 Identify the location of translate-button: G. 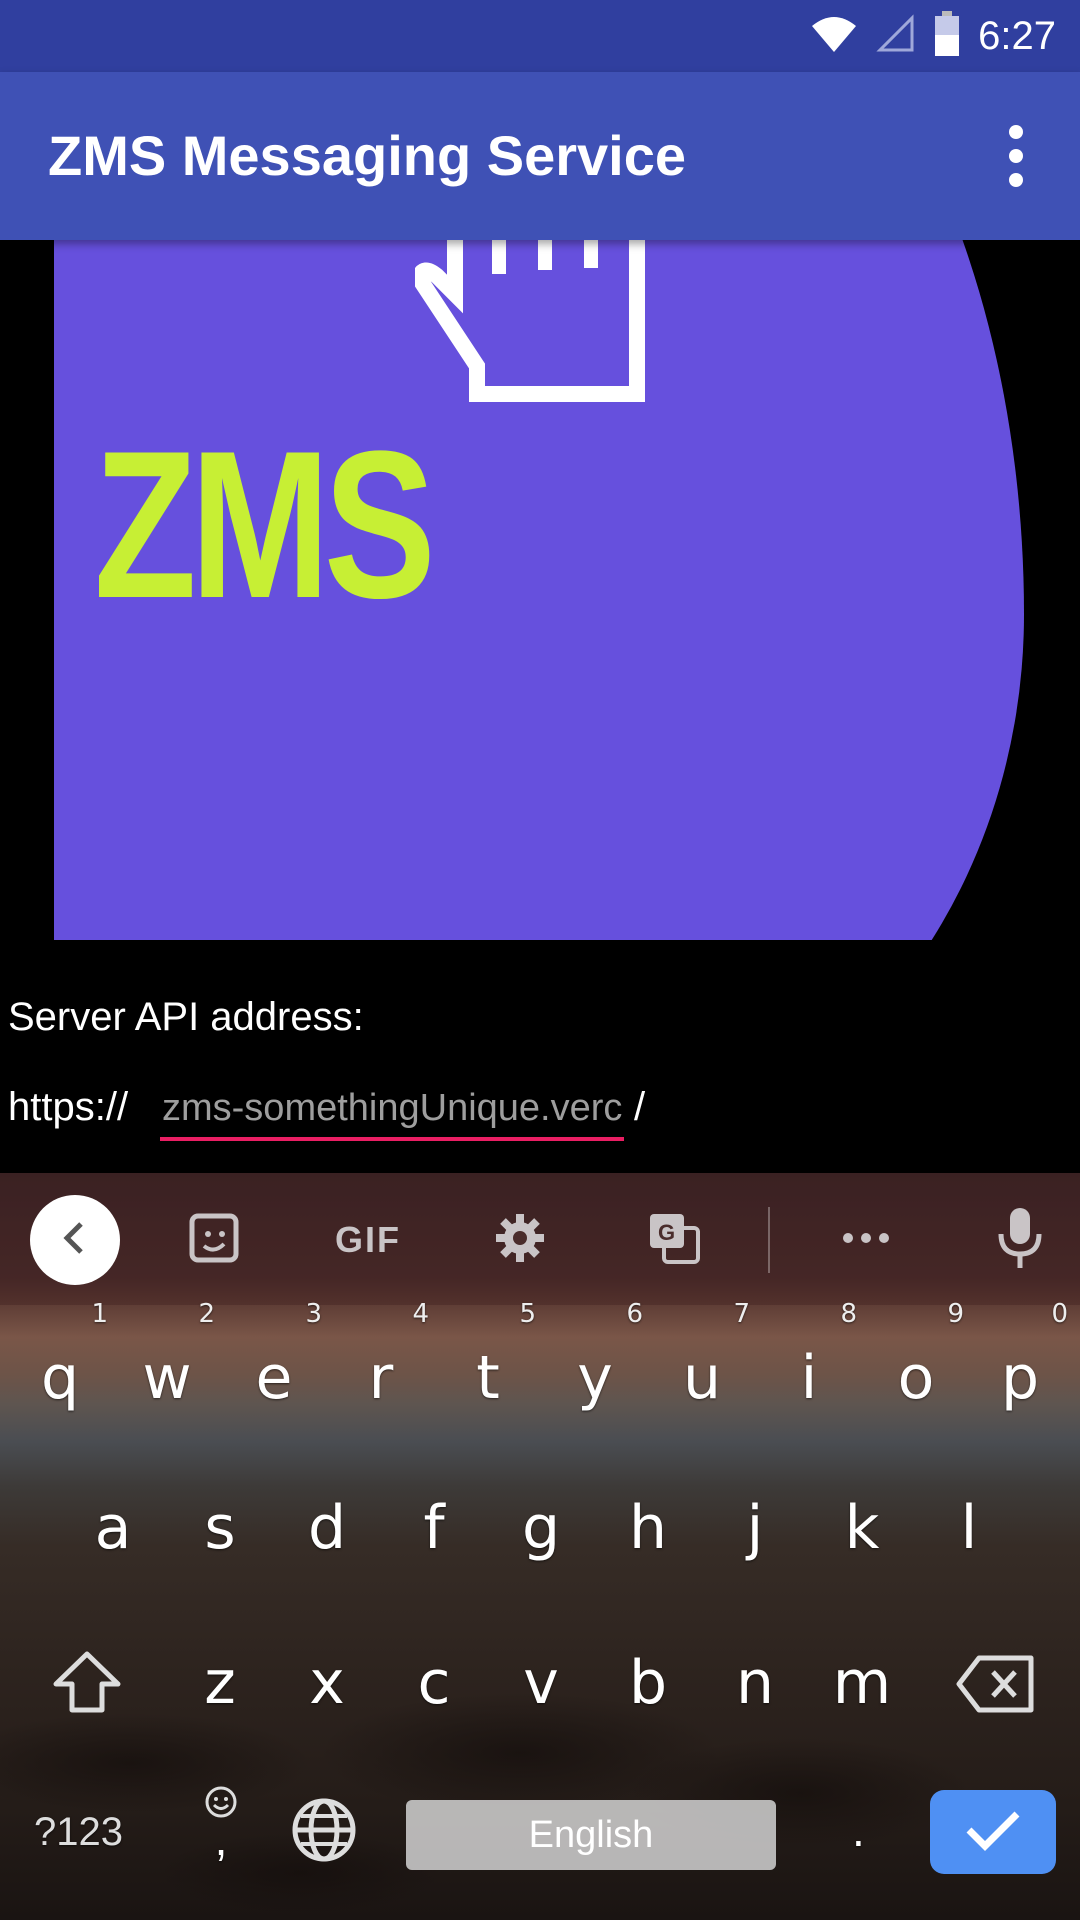
(674, 1240).